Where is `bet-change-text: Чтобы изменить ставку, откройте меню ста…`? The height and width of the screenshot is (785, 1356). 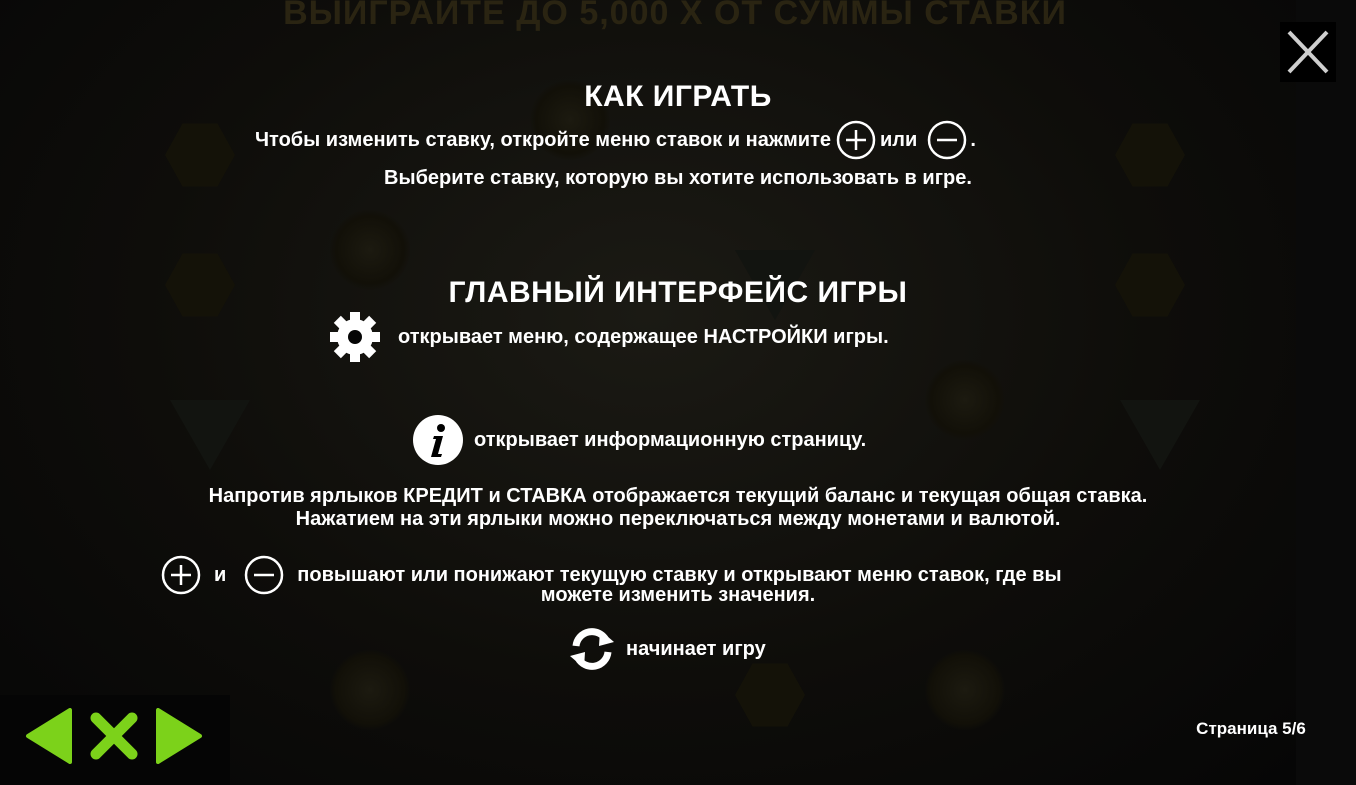
bet-change-text: Чтобы изменить ставку, откройте меню ста… is located at coordinates (543, 139).